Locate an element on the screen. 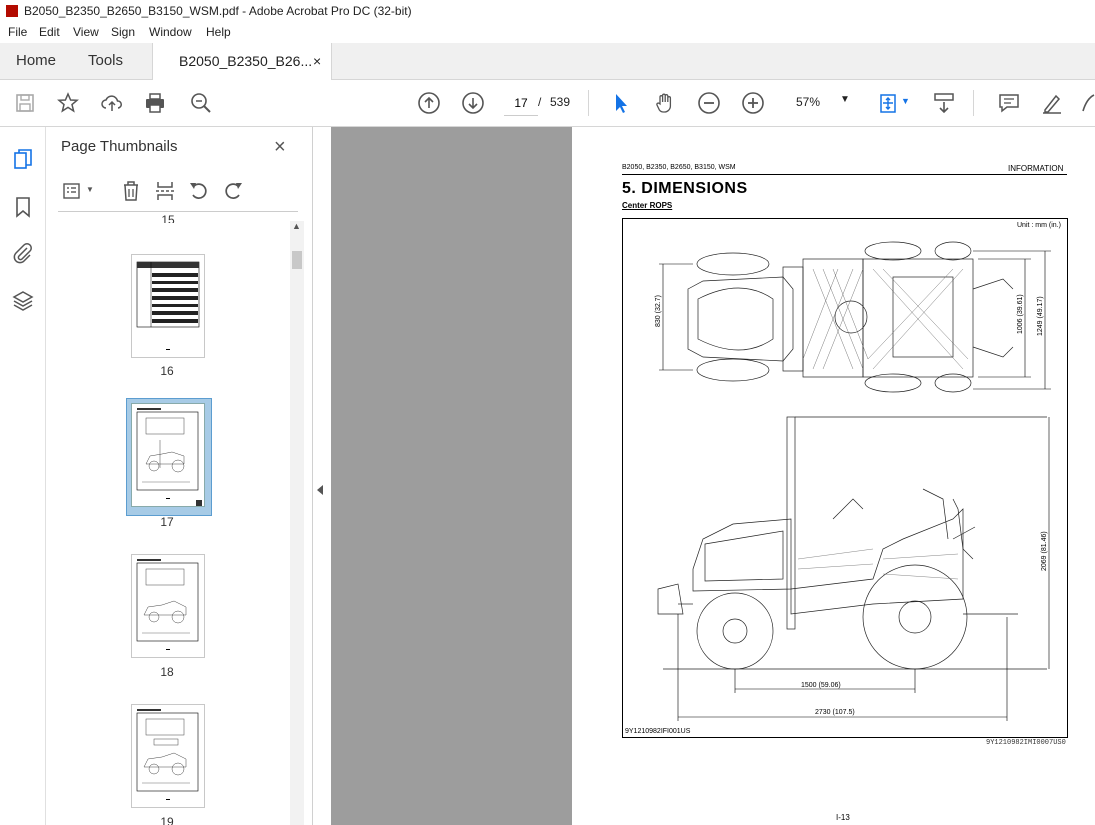 This screenshot has height=825, width=1095. draw-icon is located at coordinates (1087, 103).